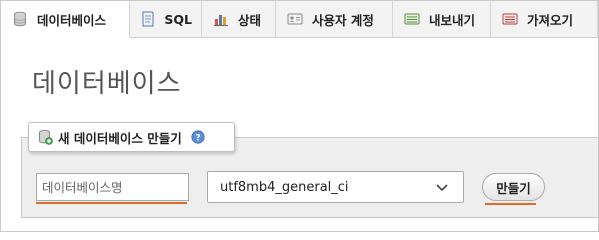 The height and width of the screenshot is (240, 599). I want to click on create-database-legend-label: 새 데이터베이스 만들기, so click(120, 138).